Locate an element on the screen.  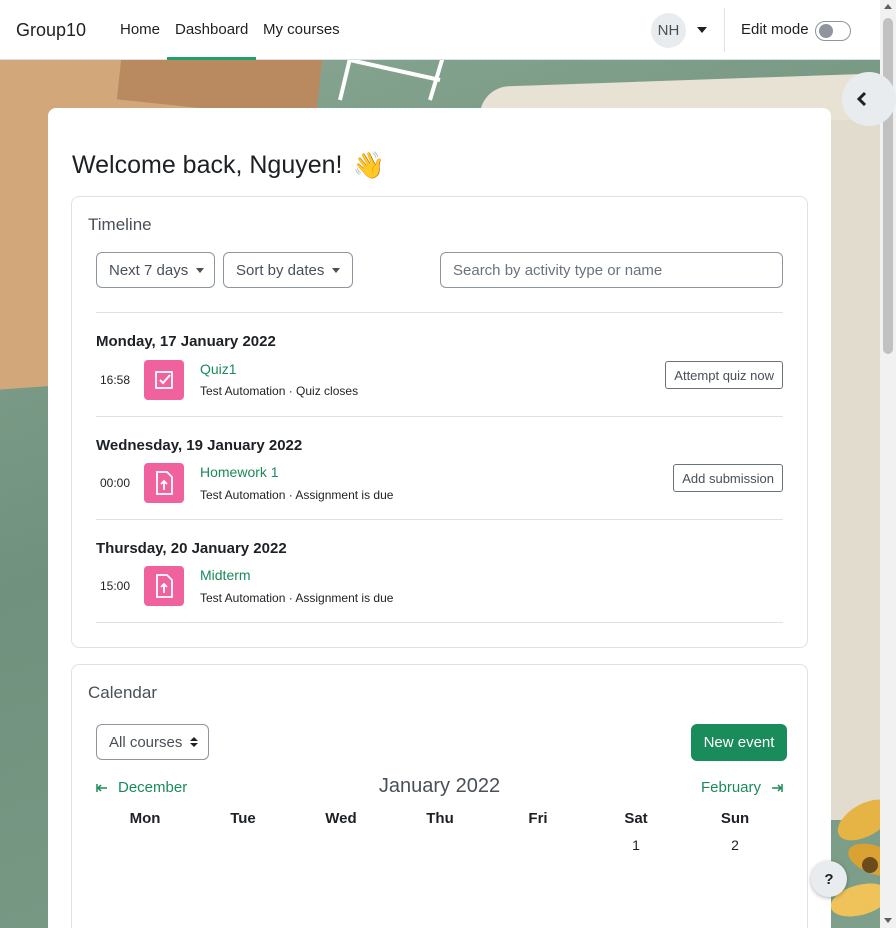
waving-hand-icon: 👋 is located at coordinates (368, 165).